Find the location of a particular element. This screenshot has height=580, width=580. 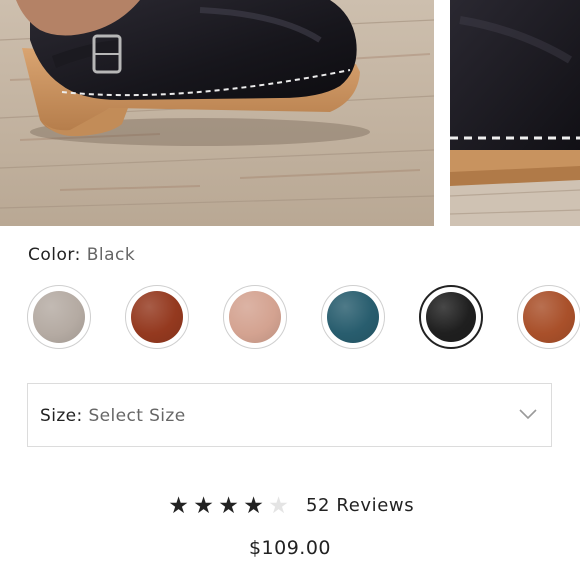

color-swatch-list is located at coordinates (290, 319).